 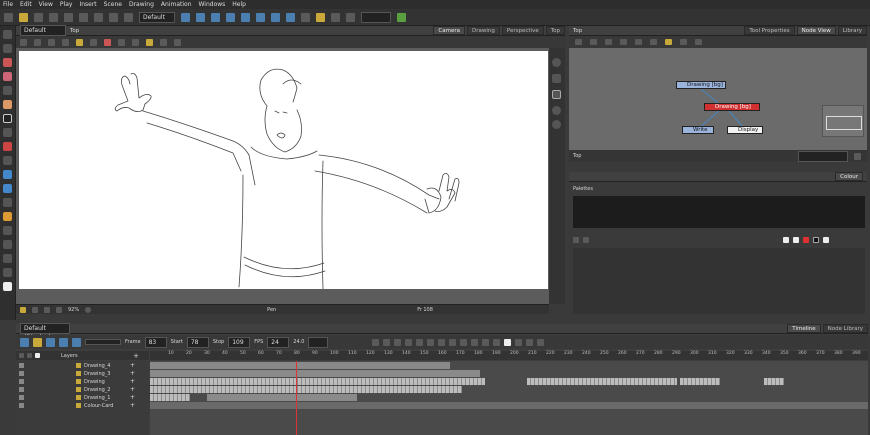 What do you see at coordinates (449, 30) in the screenshot?
I see `tab-camera-camera: Camera` at bounding box center [449, 30].